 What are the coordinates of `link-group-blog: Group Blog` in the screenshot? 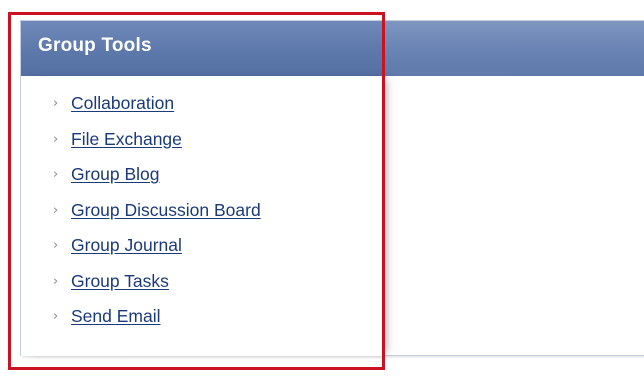 It's located at (115, 174).